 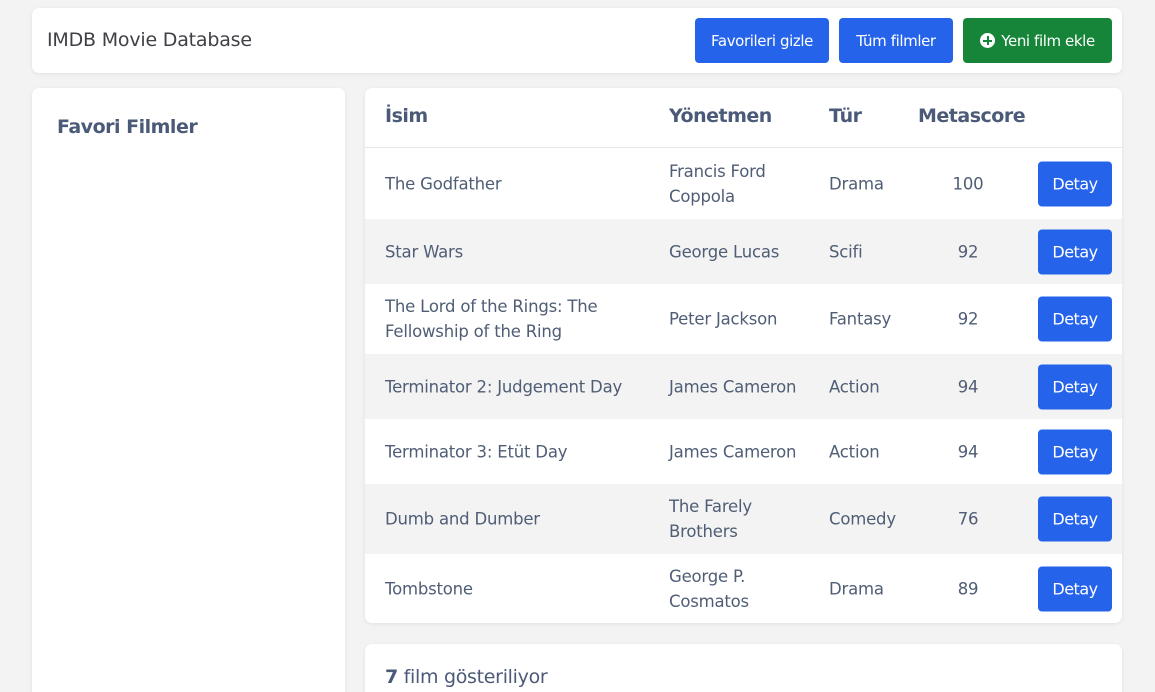 What do you see at coordinates (476, 451) in the screenshot?
I see `movie-name: Terminator 3: Etüt Day` at bounding box center [476, 451].